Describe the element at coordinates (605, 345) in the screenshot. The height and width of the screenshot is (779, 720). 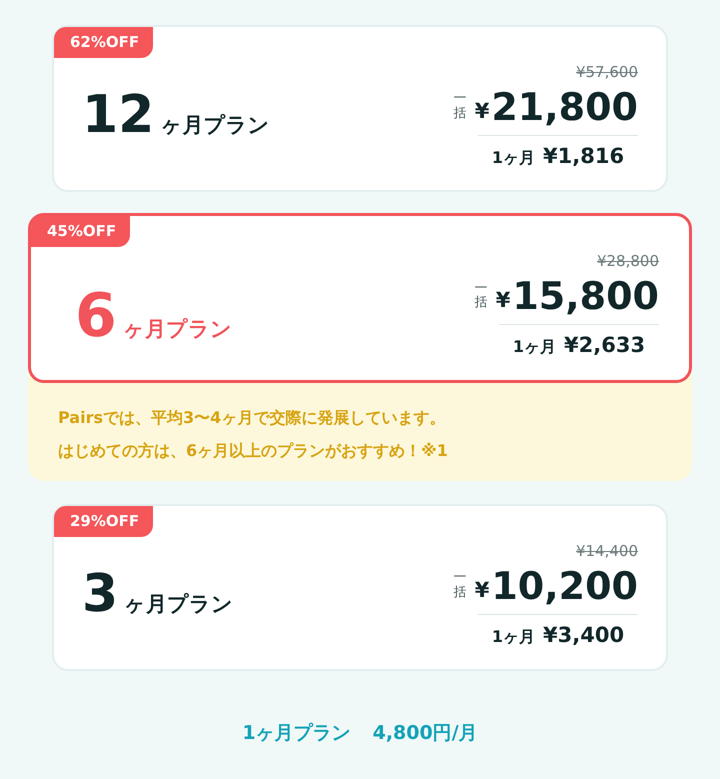
I see `monthly-price: ¥2,633` at that location.